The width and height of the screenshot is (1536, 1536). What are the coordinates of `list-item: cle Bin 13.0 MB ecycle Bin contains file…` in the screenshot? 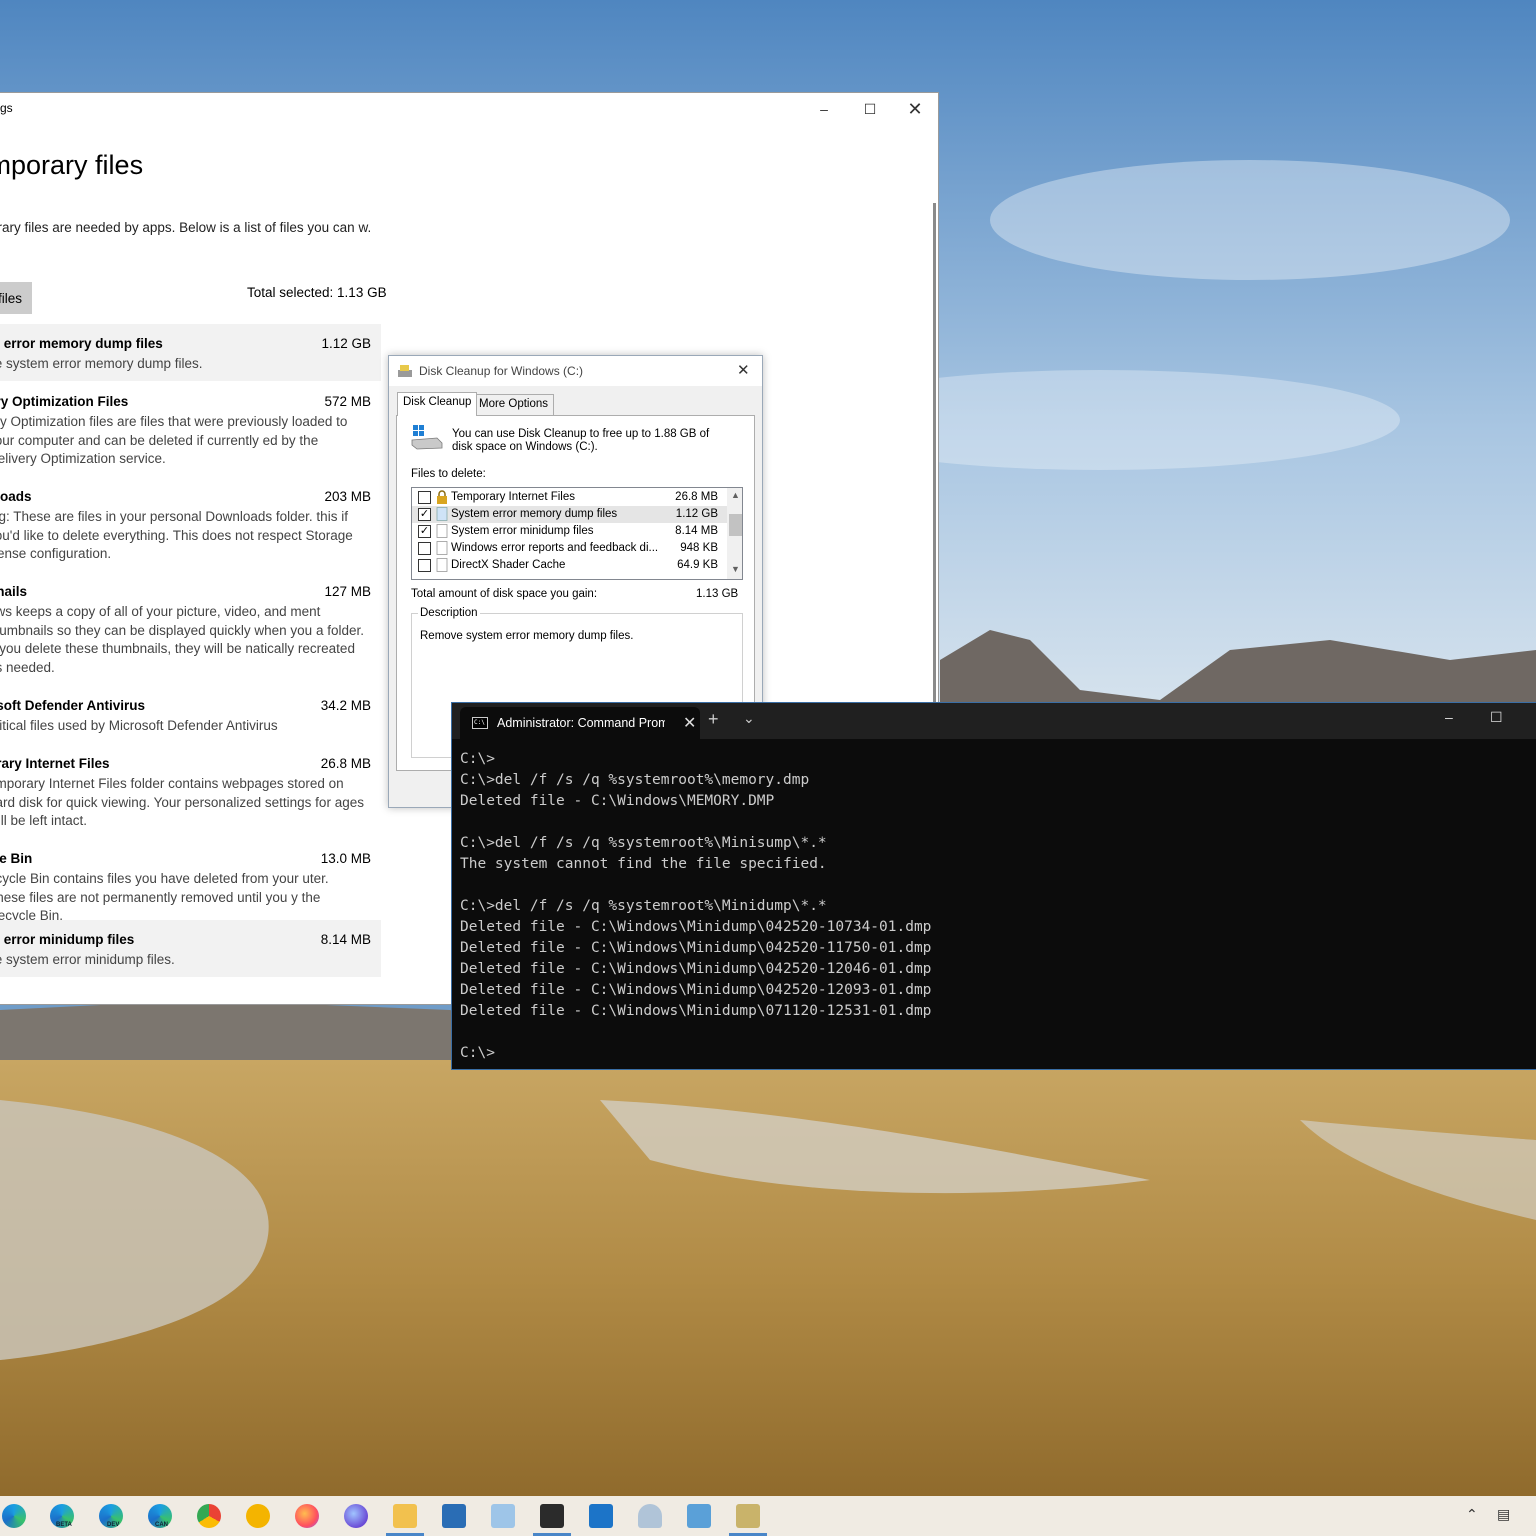 It's located at (190, 880).